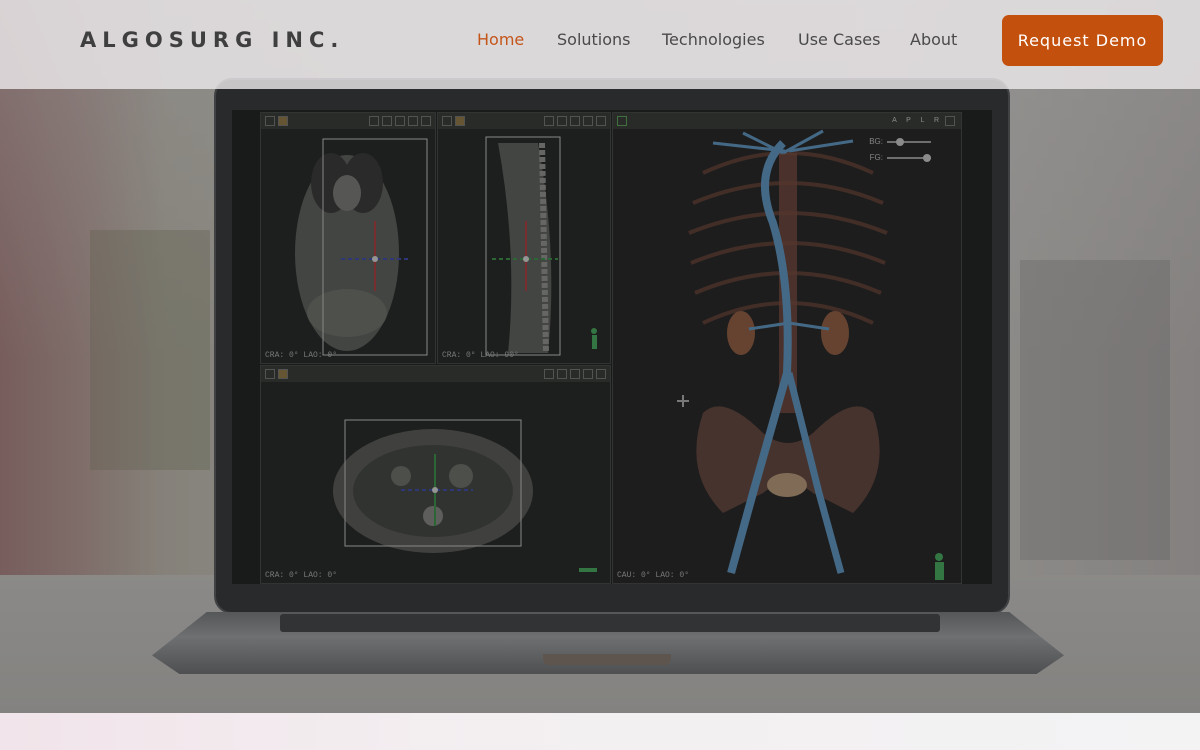  Describe the element at coordinates (713, 39) in the screenshot. I see `nav-technologies-link: Technologies` at that location.